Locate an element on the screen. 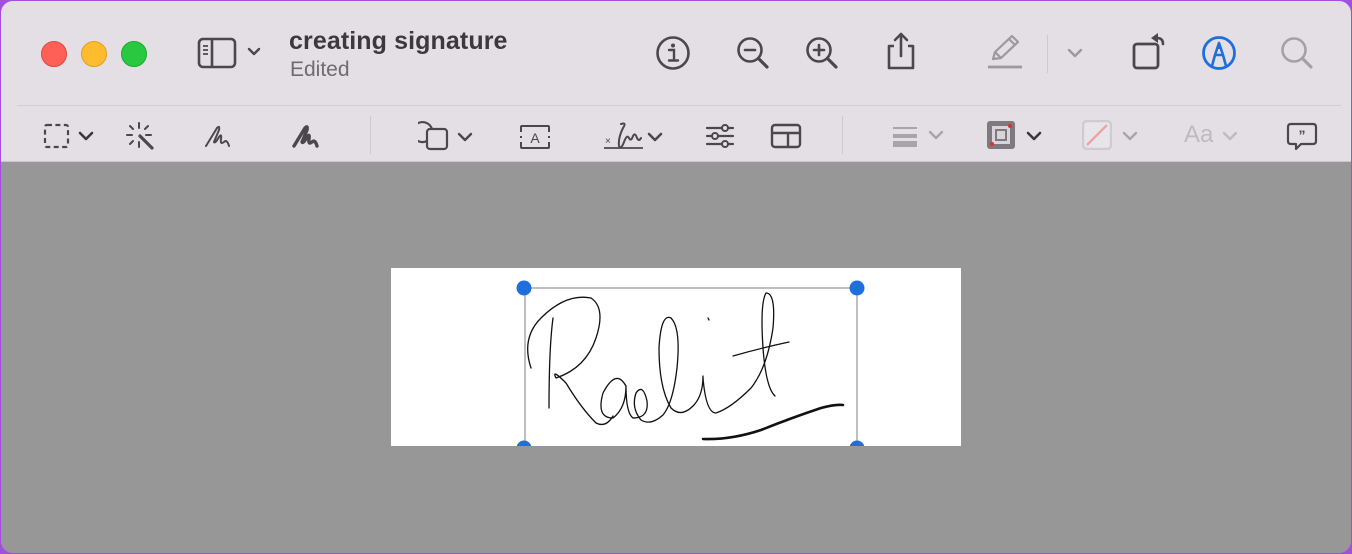 This screenshot has height=554, width=1352. document-page: Raelit is located at coordinates (676, 357).